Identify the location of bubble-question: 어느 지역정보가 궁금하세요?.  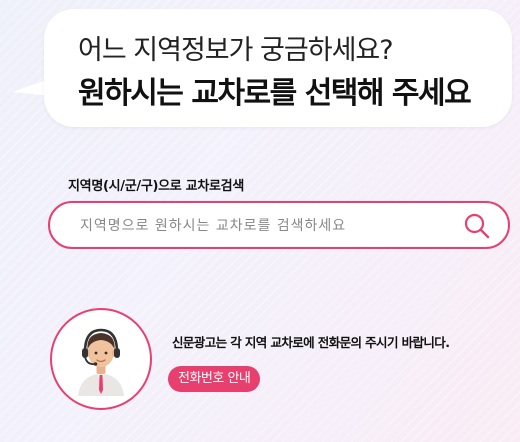
(236, 50).